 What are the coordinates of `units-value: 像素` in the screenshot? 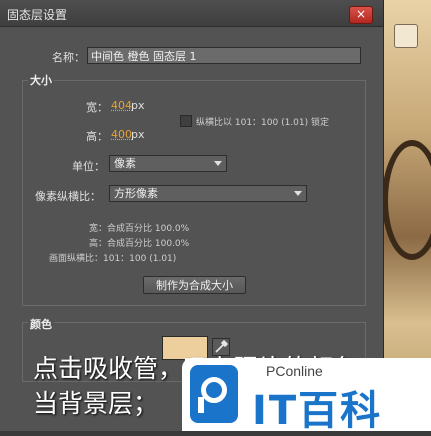 It's located at (125, 163).